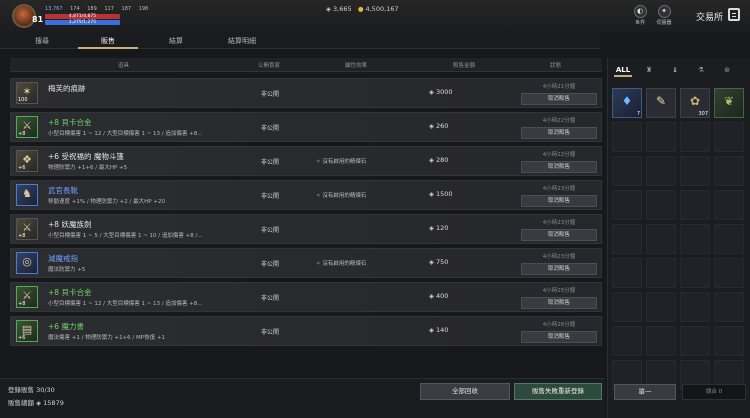 The height and width of the screenshot is (418, 750). Describe the element at coordinates (664, 11) in the screenshot. I see `server-icon: ✦` at that location.